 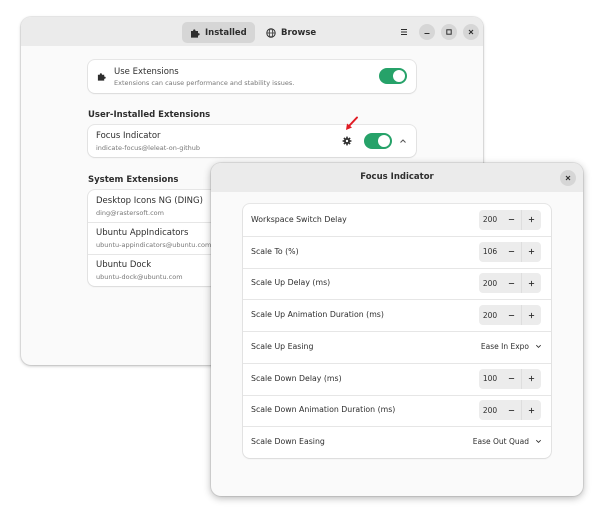 I want to click on maximize-button, so click(x=449, y=32).